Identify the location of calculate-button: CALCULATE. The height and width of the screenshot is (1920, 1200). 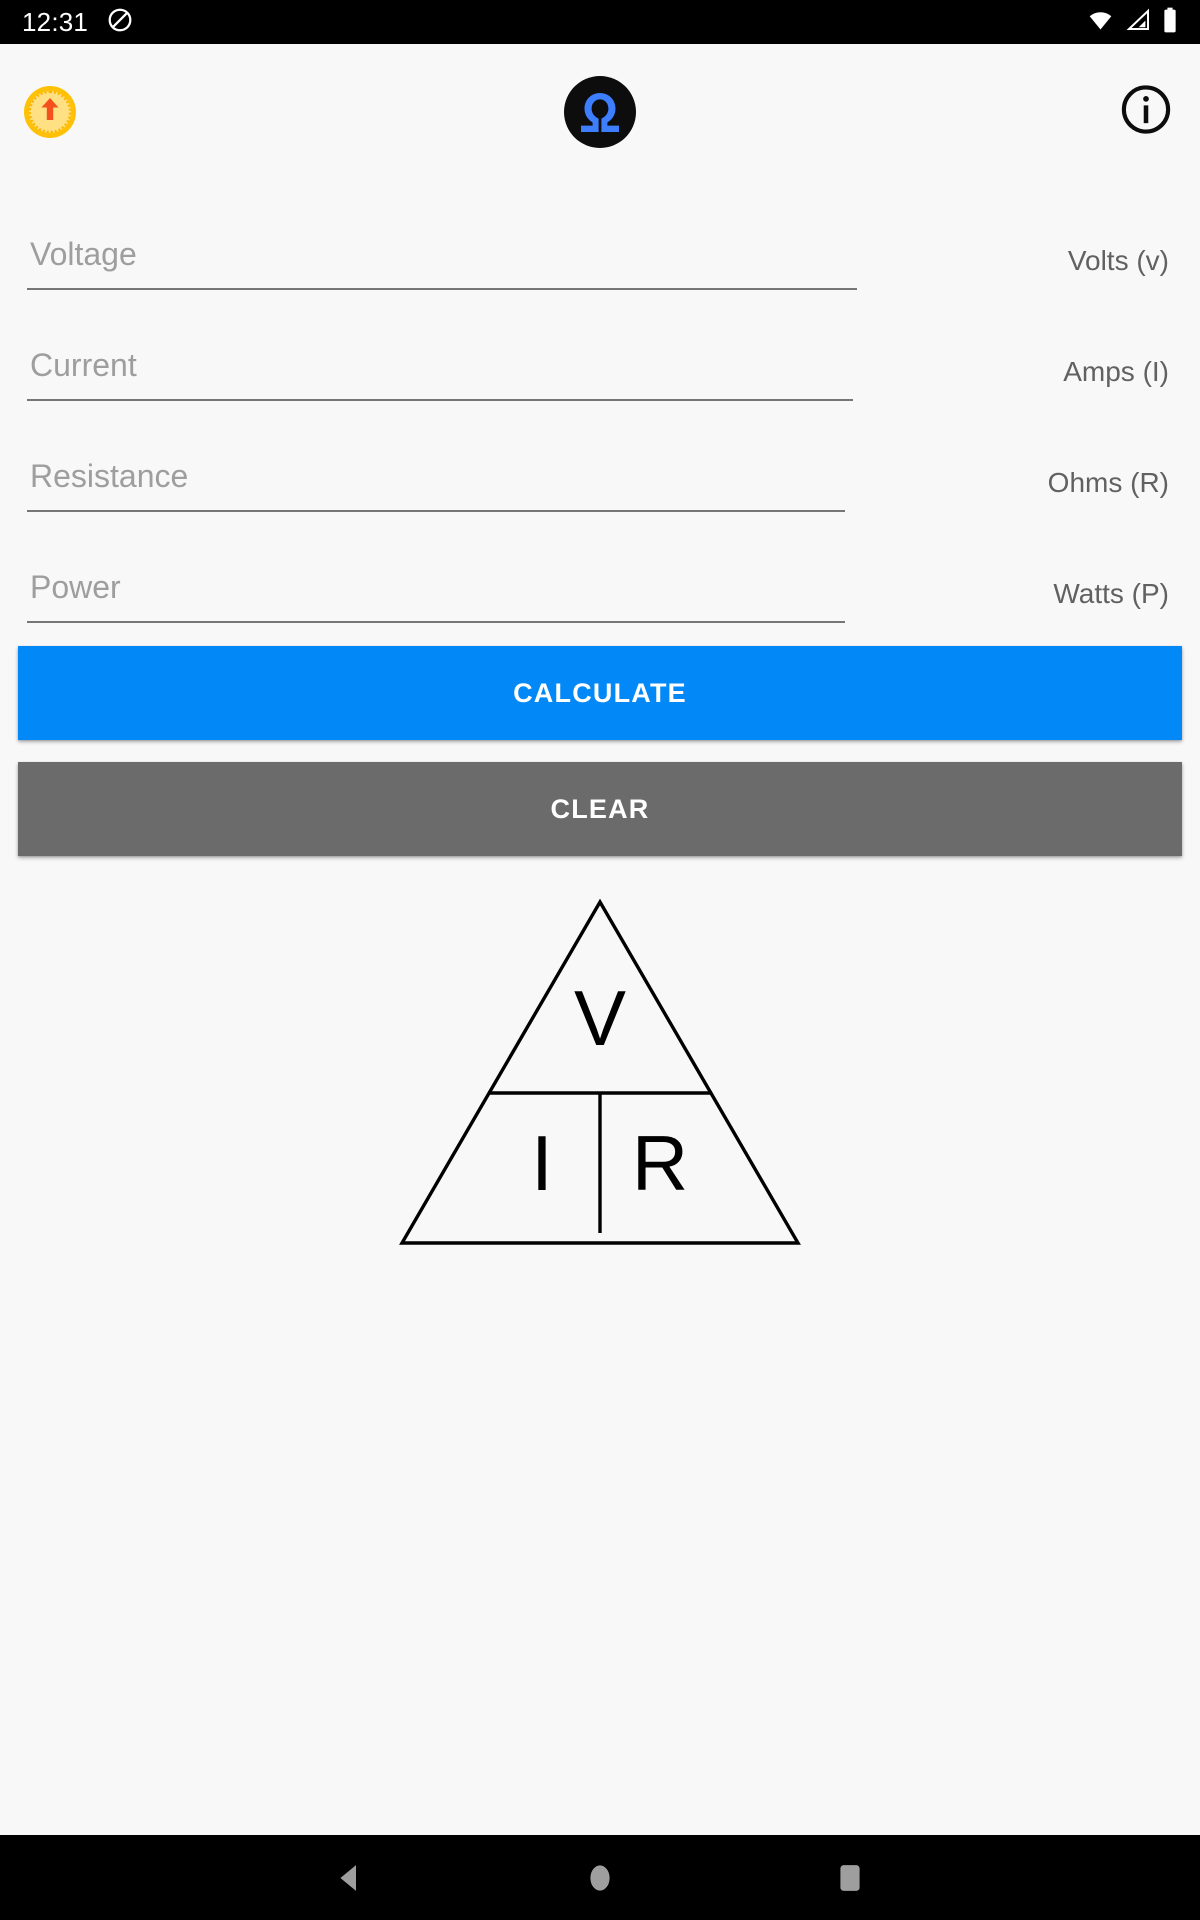
(600, 693).